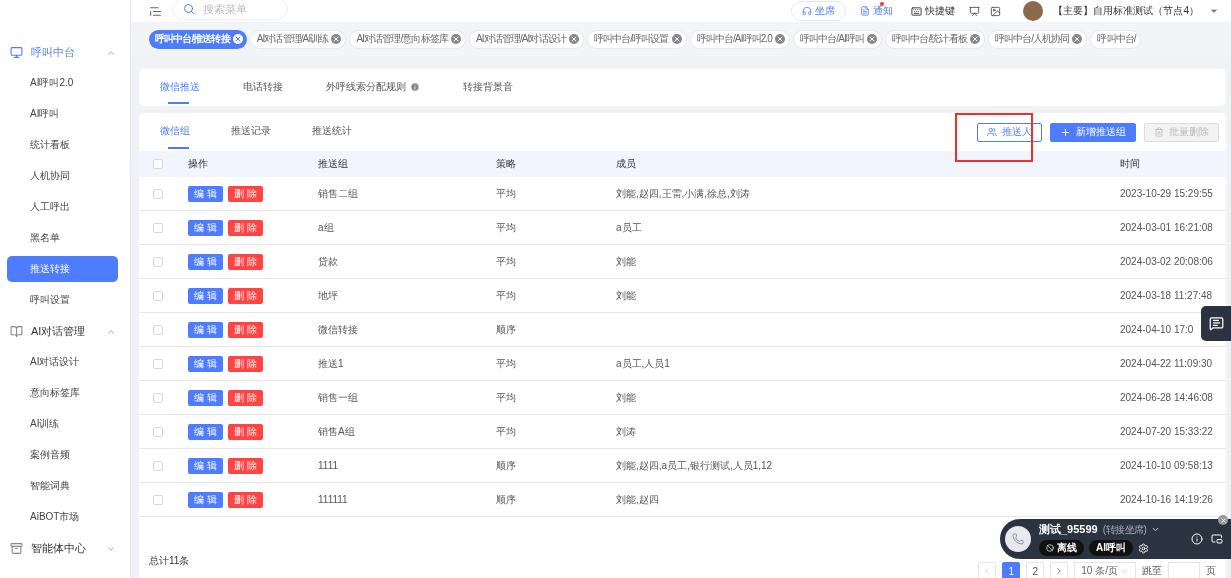 This screenshot has height=578, width=1231. What do you see at coordinates (506, 431) in the screenshot?
I see `table-cell-text: 平均` at bounding box center [506, 431].